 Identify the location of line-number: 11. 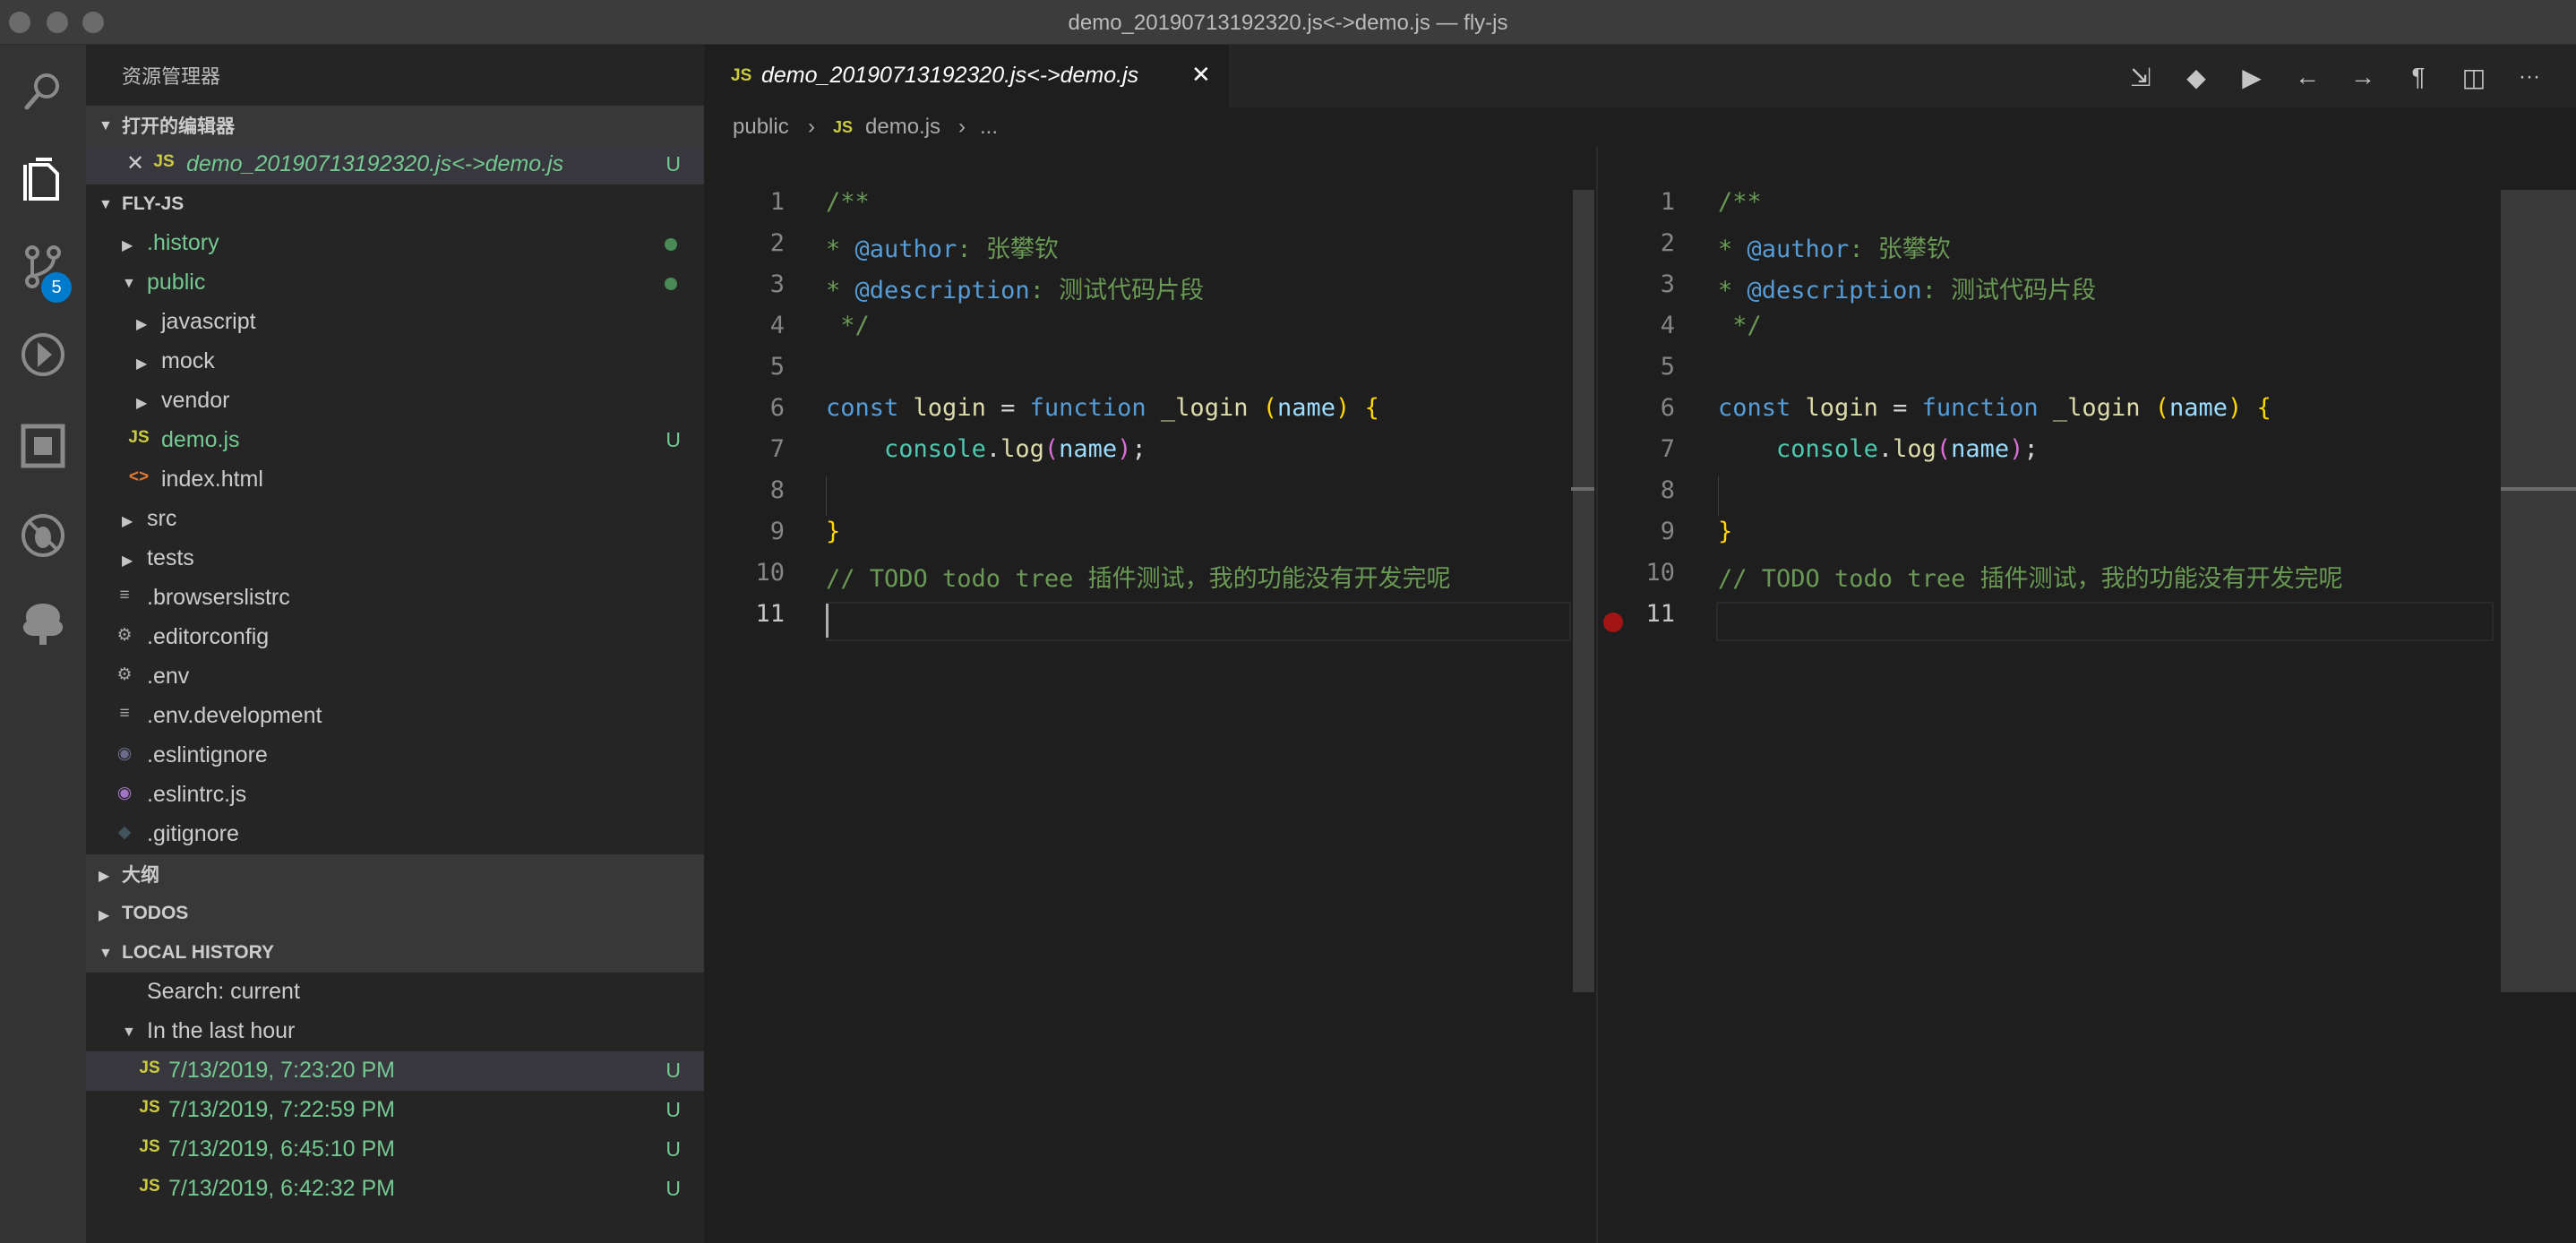
(770, 614).